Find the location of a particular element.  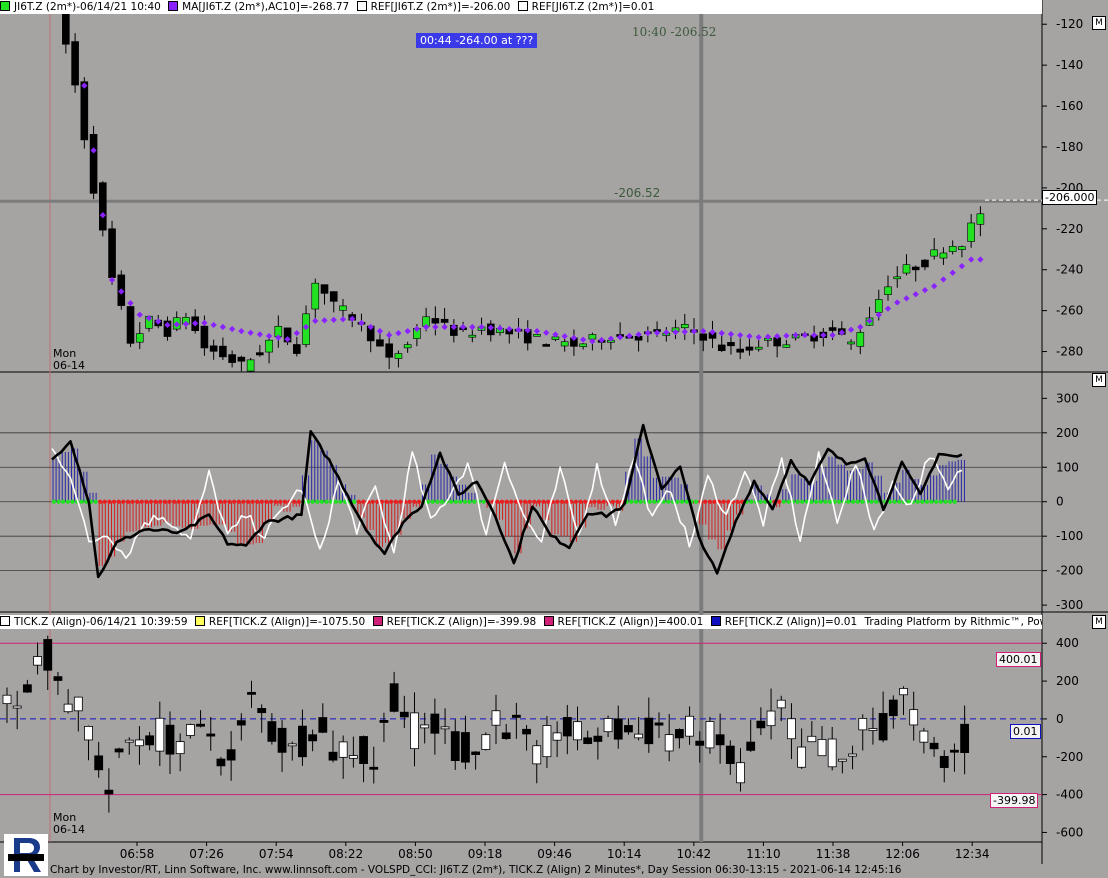

tick-axis-label: -600 is located at coordinates (1069, 832).